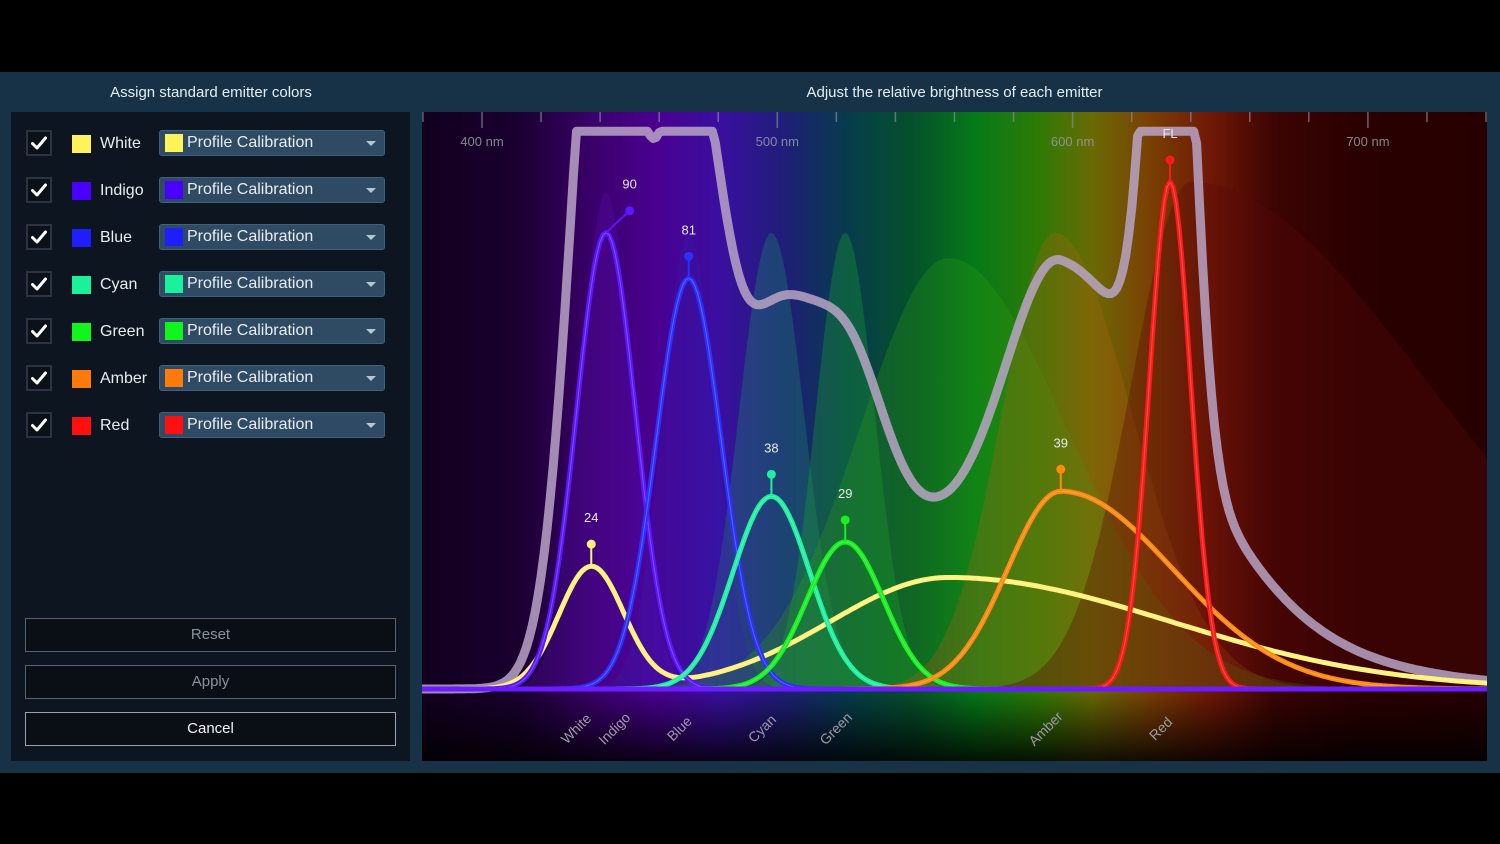 The height and width of the screenshot is (844, 1500). I want to click on brightness-handle-blue, so click(689, 256).